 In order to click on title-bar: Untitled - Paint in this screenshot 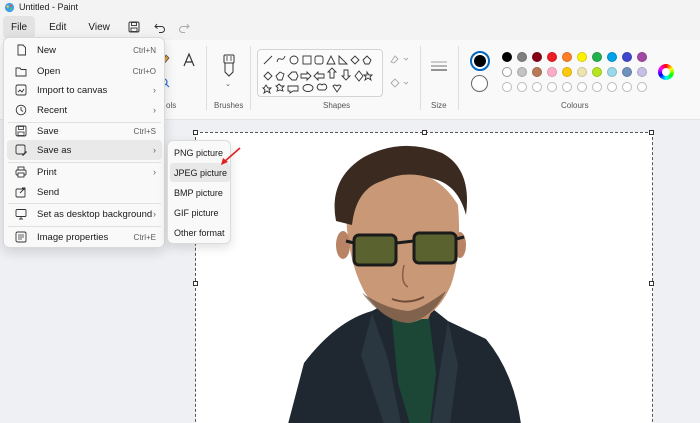, I will do `click(350, 7)`.